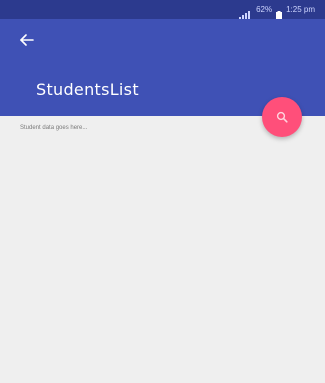  What do you see at coordinates (279, 12) in the screenshot?
I see `battery-icon` at bounding box center [279, 12].